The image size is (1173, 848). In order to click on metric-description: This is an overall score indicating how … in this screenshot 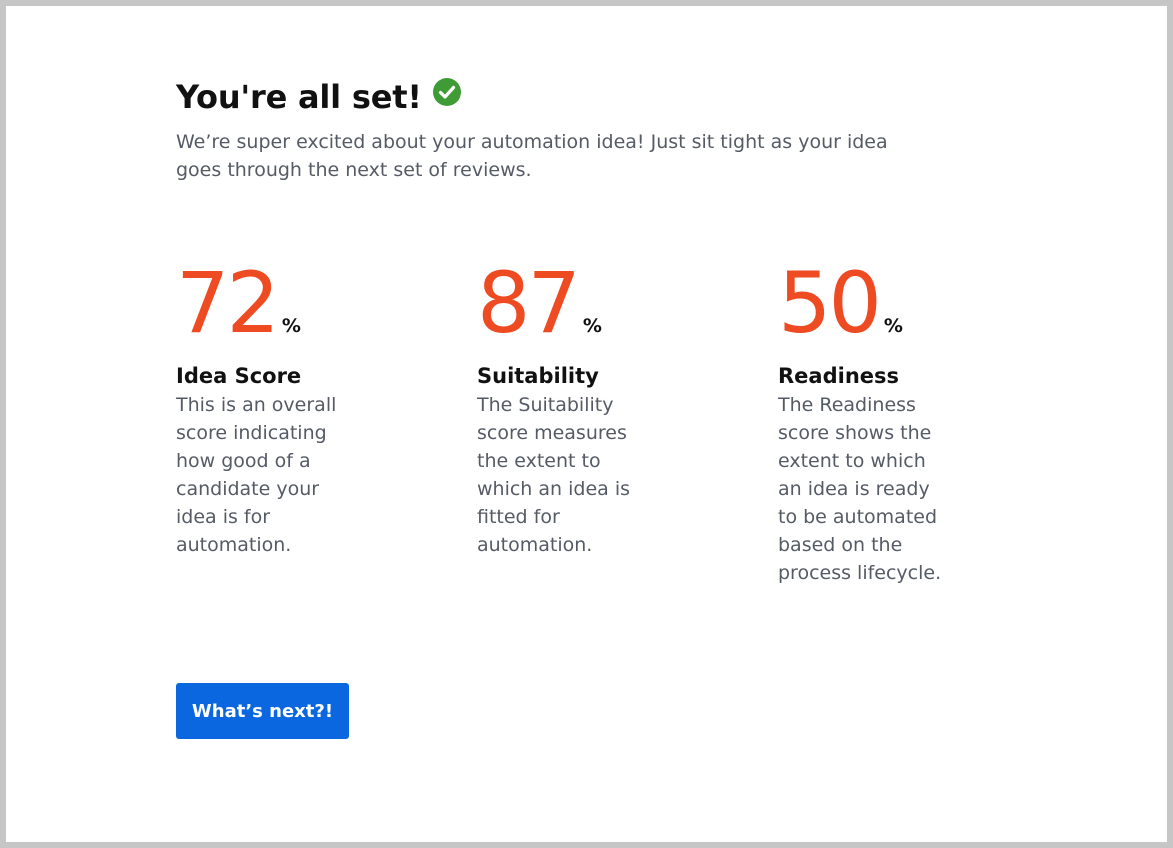, I will do `click(256, 475)`.